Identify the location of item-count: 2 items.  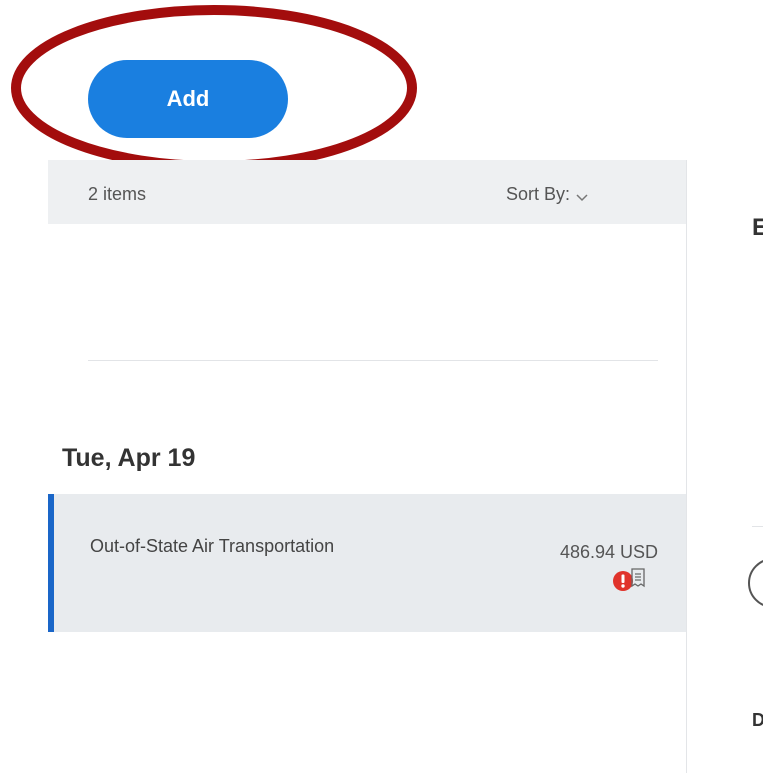
(117, 194).